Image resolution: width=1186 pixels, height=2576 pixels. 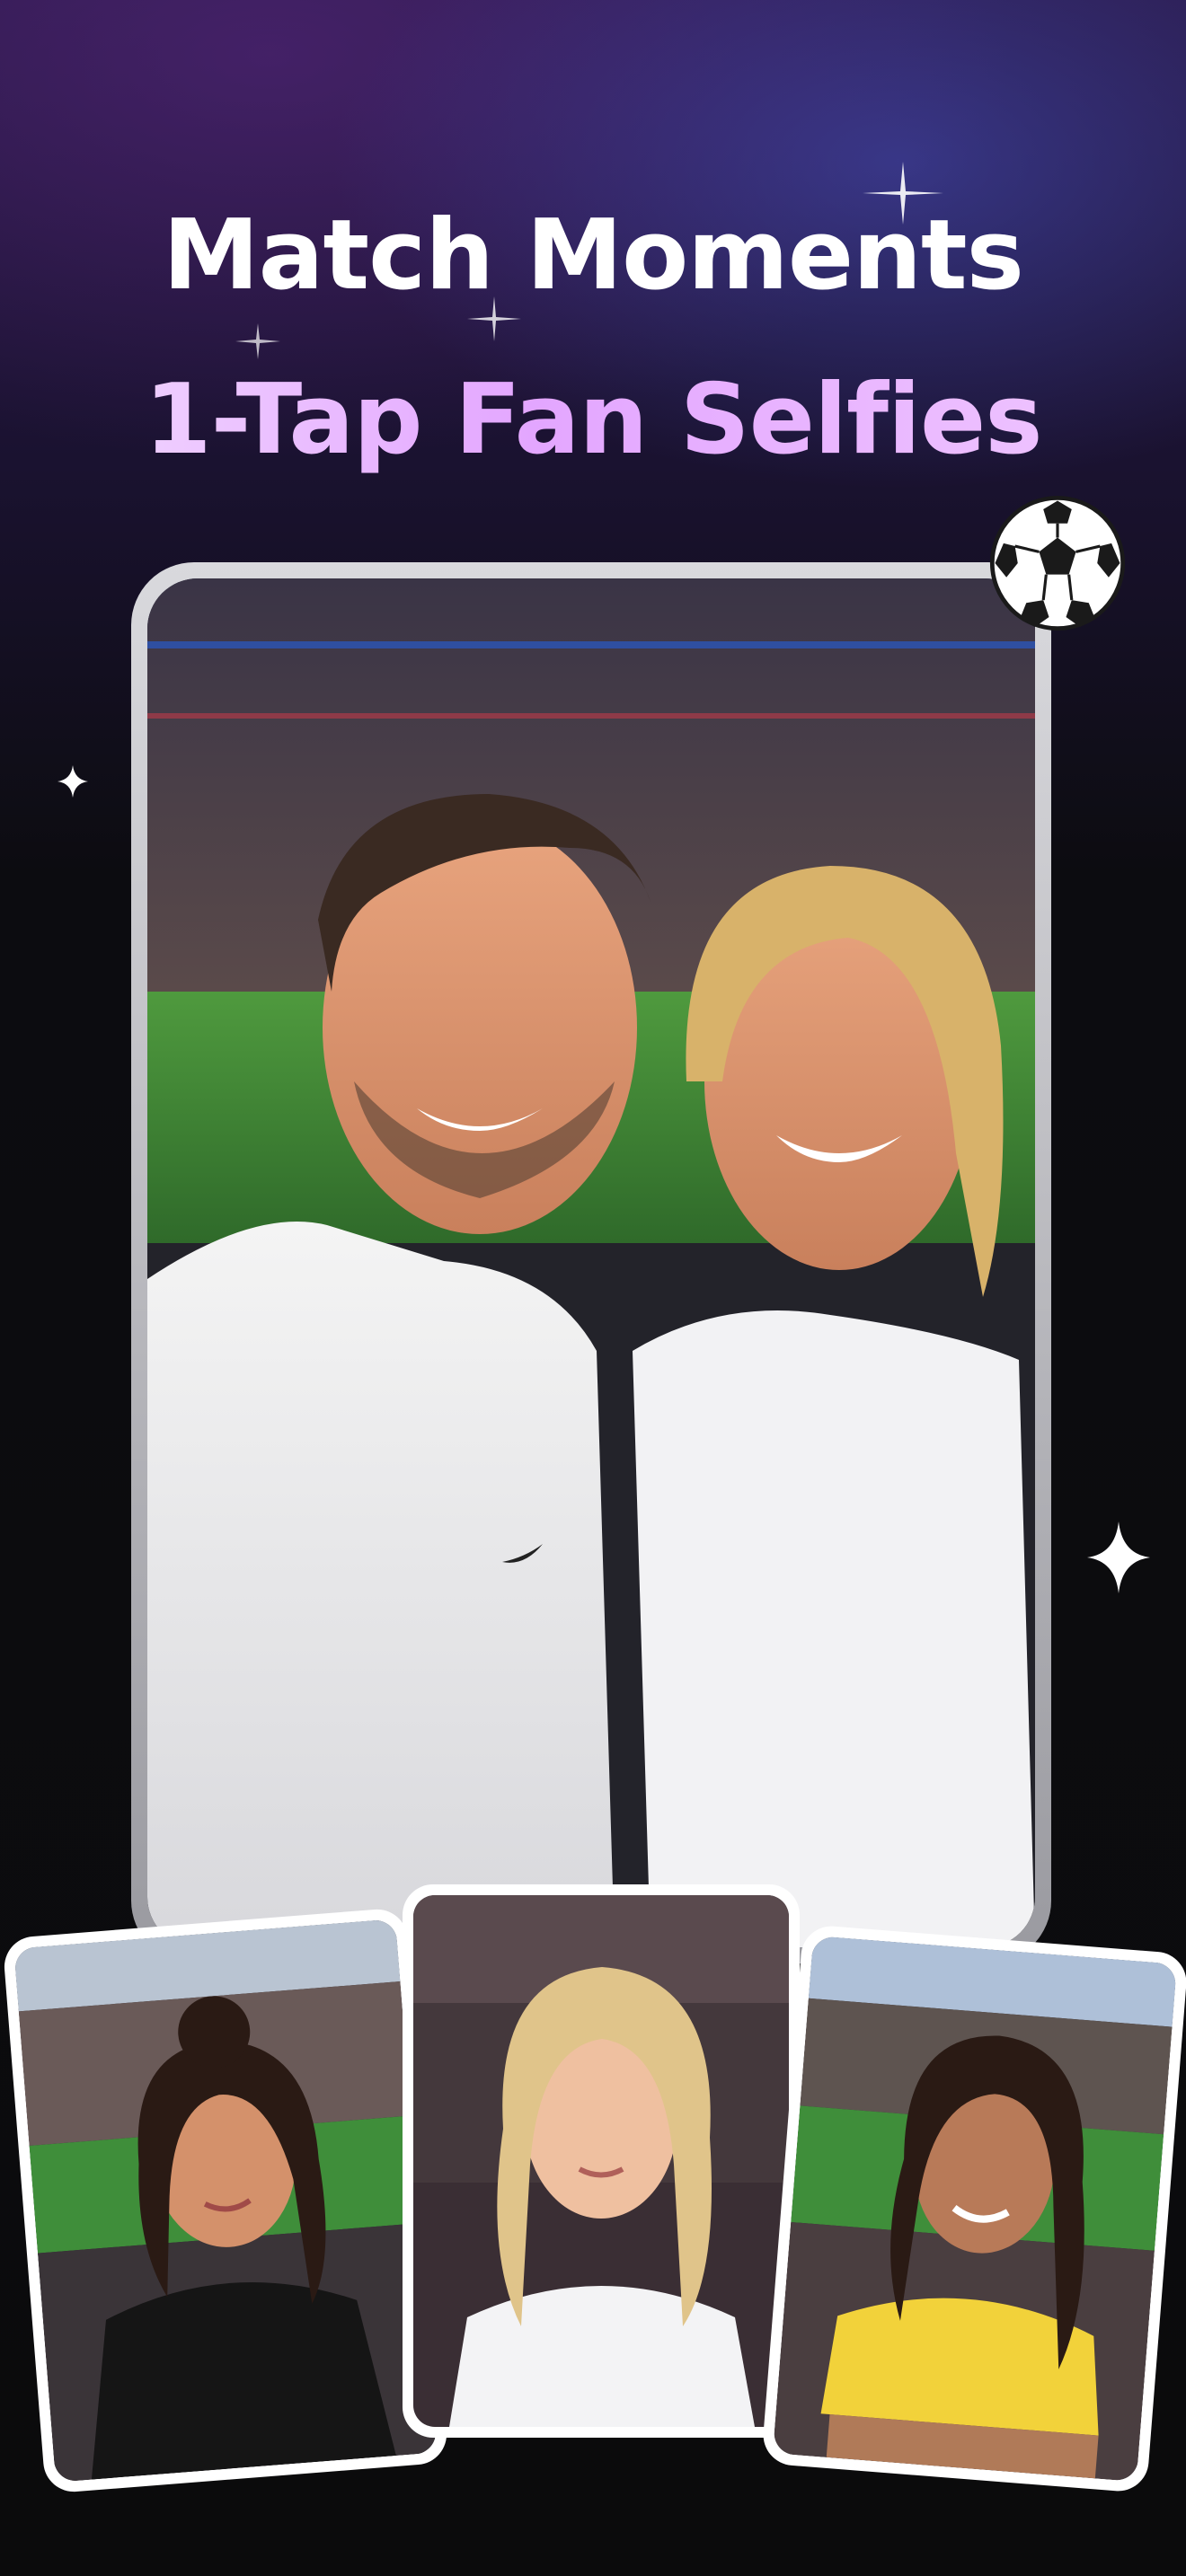 What do you see at coordinates (593, 420) in the screenshot?
I see `headline-line-2: 1-Tap Fan Selfies` at bounding box center [593, 420].